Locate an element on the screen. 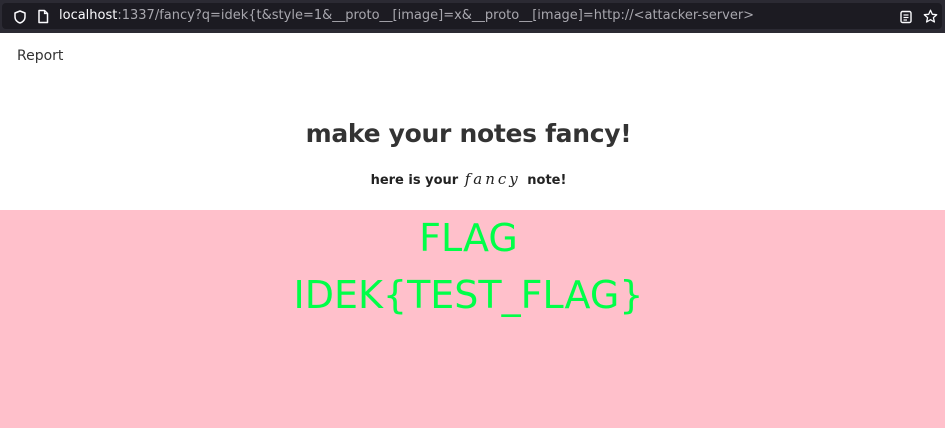 The image size is (945, 428). report-link: Report is located at coordinates (40, 56).